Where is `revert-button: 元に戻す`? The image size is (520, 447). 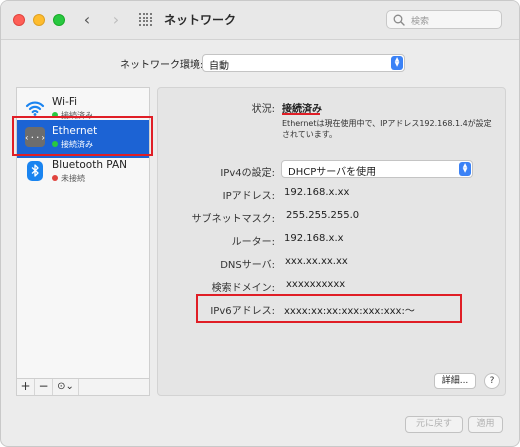
revert-button: 元に戻す is located at coordinates (434, 424).